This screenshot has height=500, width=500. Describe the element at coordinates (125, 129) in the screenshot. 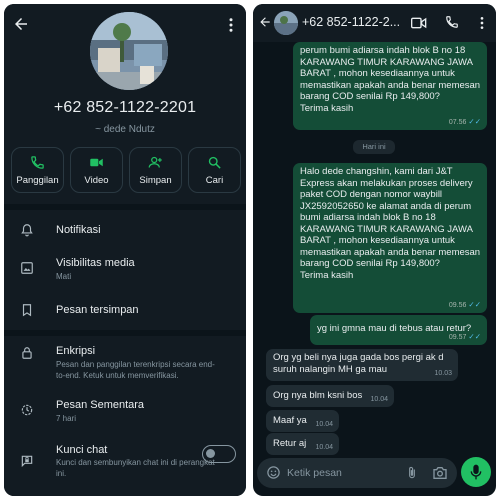

I see `contact-nickname: ~ dede Ndutz` at that location.